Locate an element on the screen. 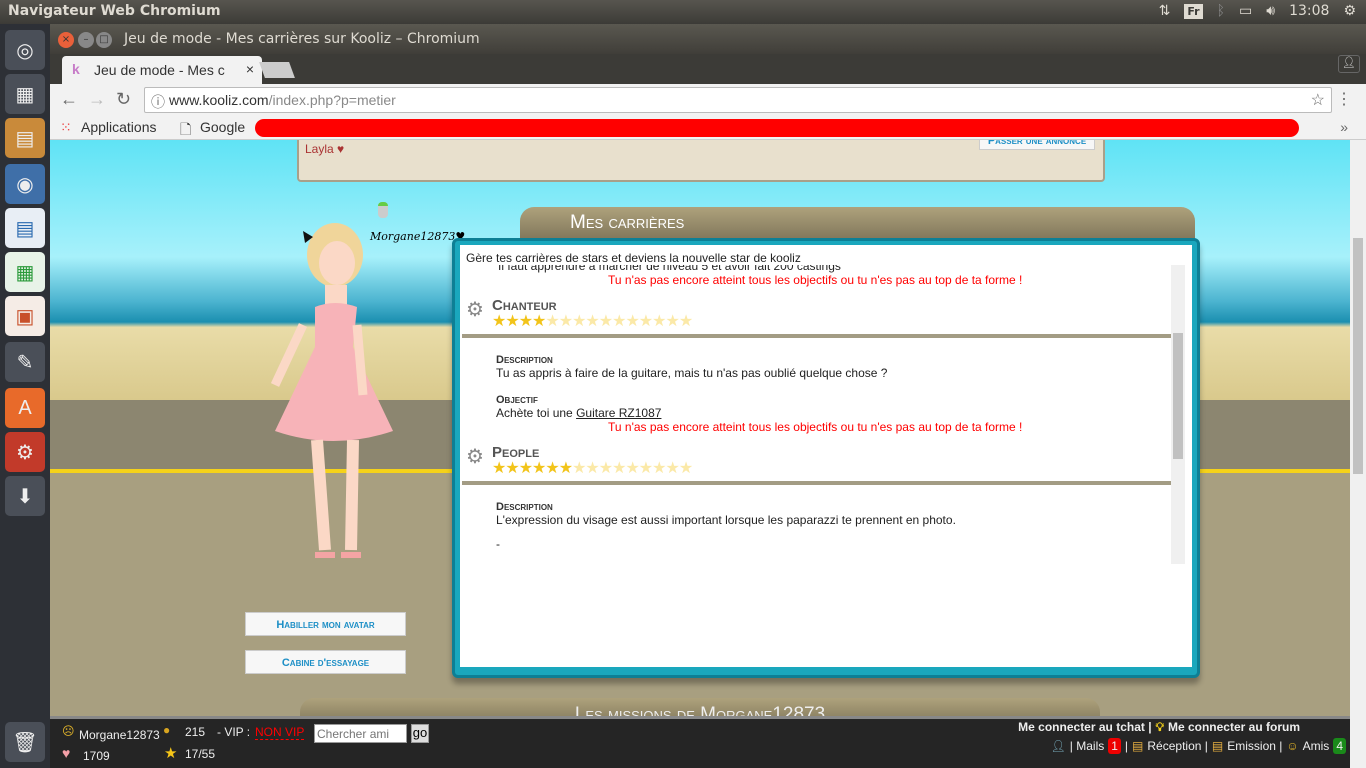  network-icon: ⇅ is located at coordinates (1165, 11).